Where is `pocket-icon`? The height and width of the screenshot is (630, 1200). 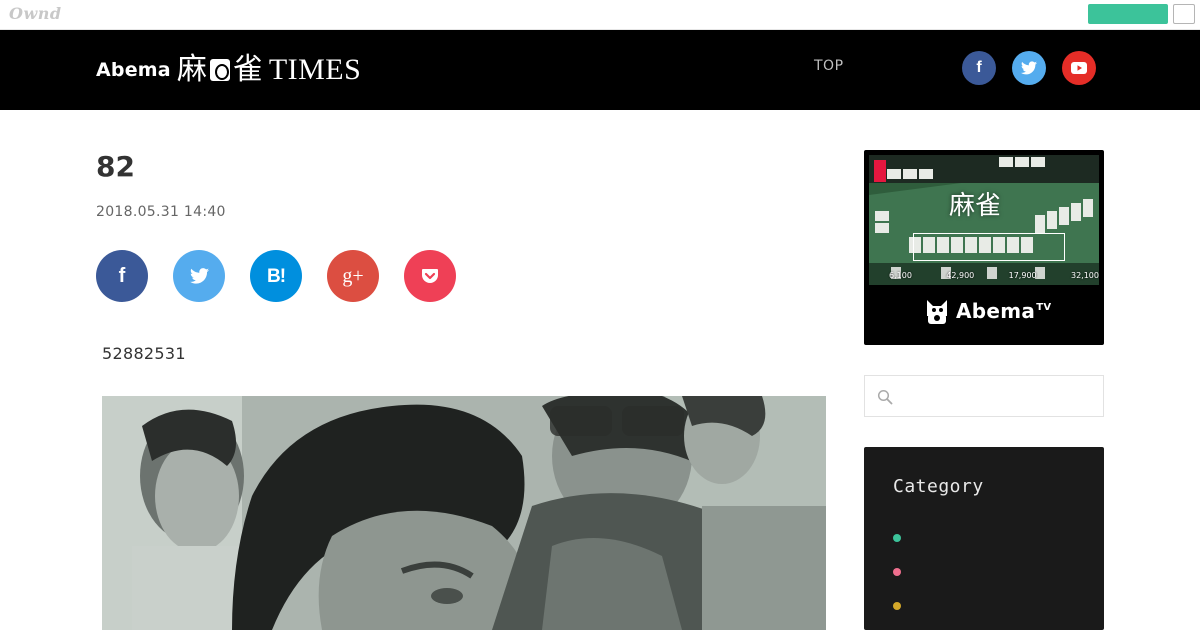 pocket-icon is located at coordinates (430, 276).